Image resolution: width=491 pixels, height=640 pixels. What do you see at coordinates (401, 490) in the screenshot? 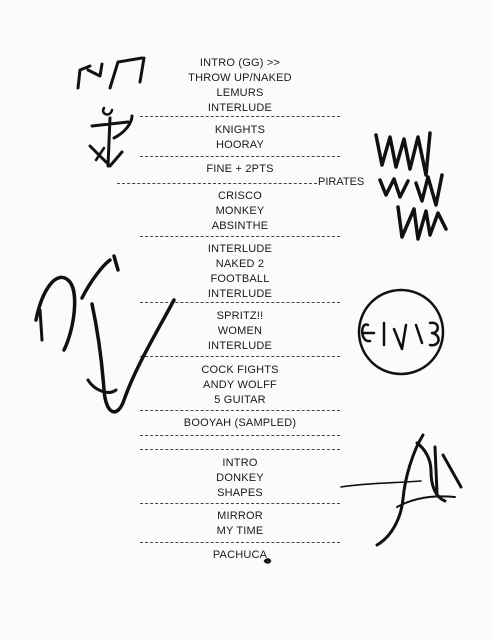
I see `signature-bottom-right` at bounding box center [401, 490].